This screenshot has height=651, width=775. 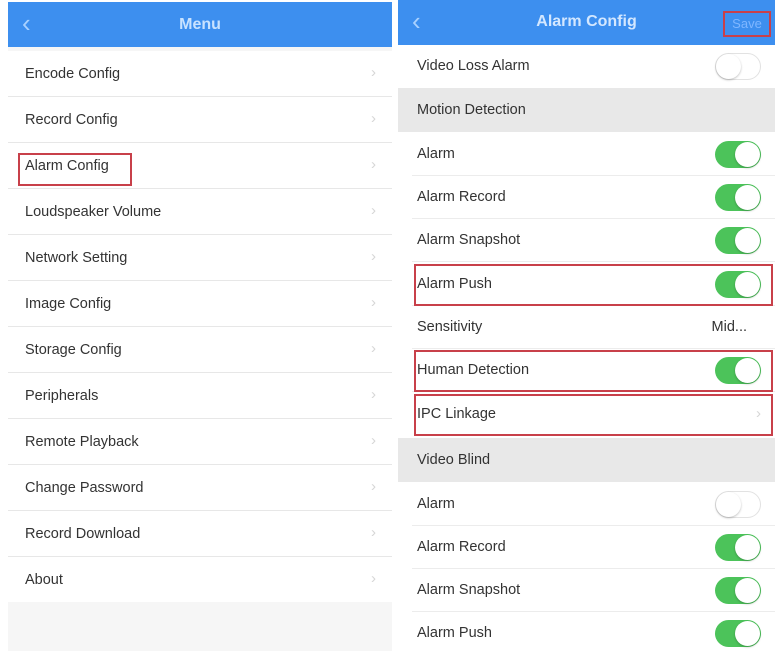 I want to click on md-ipc-linkage-row: IPC Linkage ›, so click(x=586, y=414).